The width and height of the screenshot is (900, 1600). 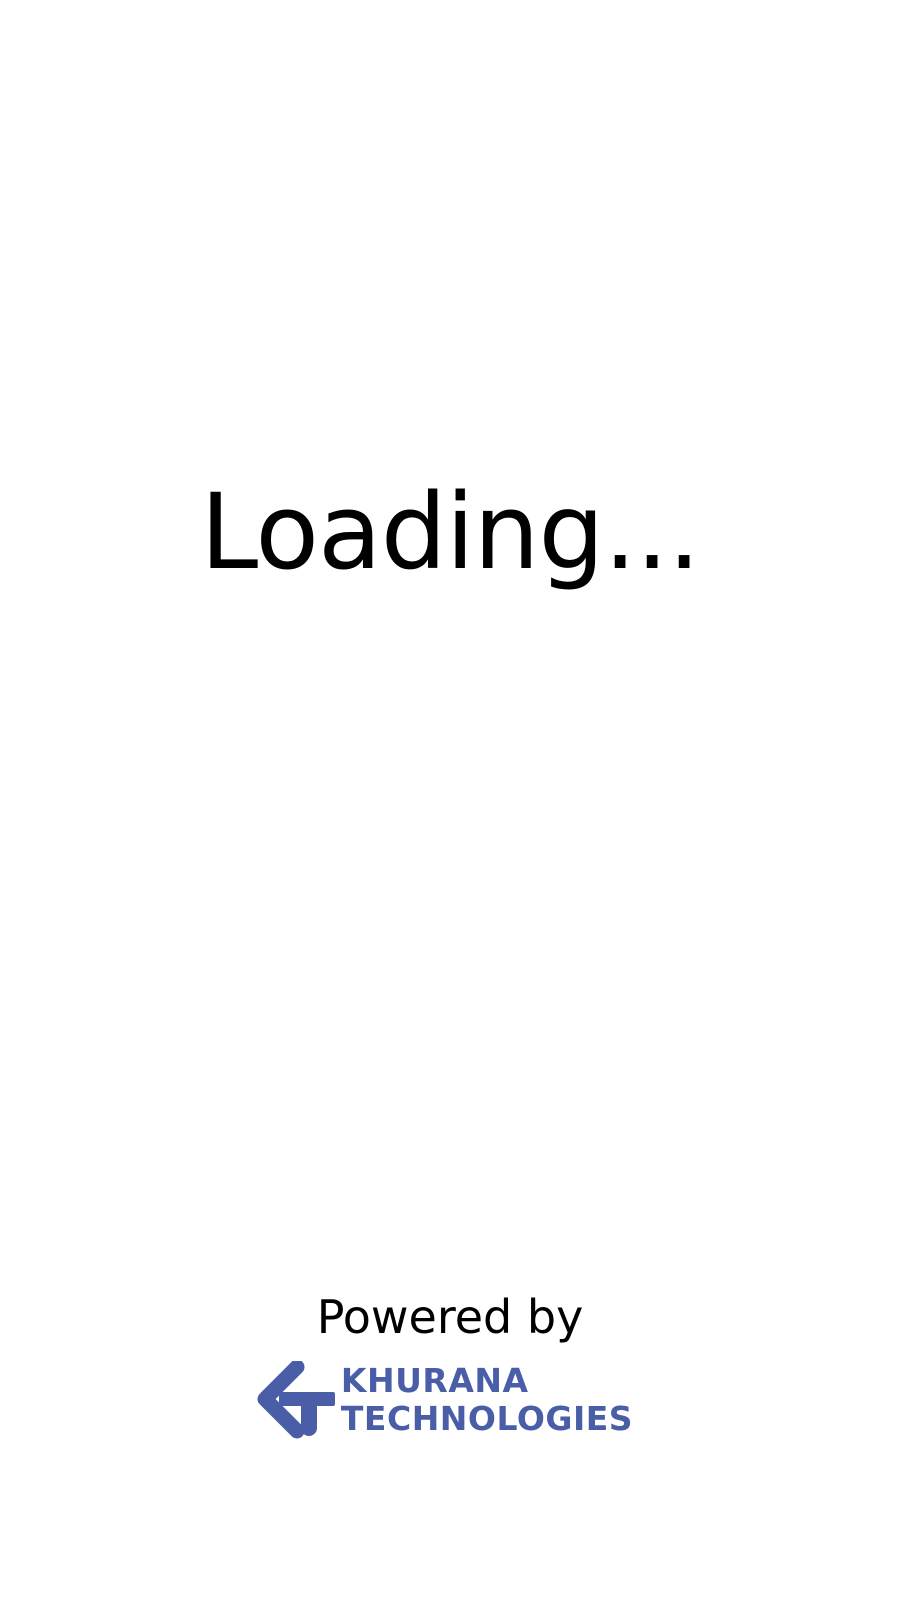 What do you see at coordinates (487, 1419) in the screenshot?
I see `brand-name-line2: TECHNOLOGIES` at bounding box center [487, 1419].